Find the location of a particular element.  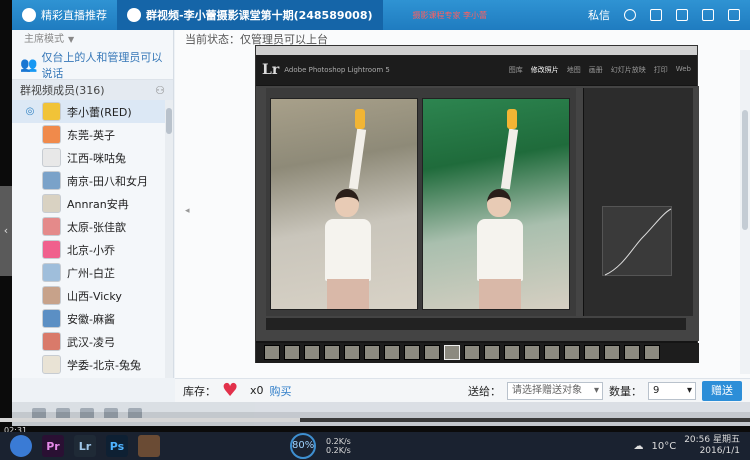

filmstrip is located at coordinates (477, 353).